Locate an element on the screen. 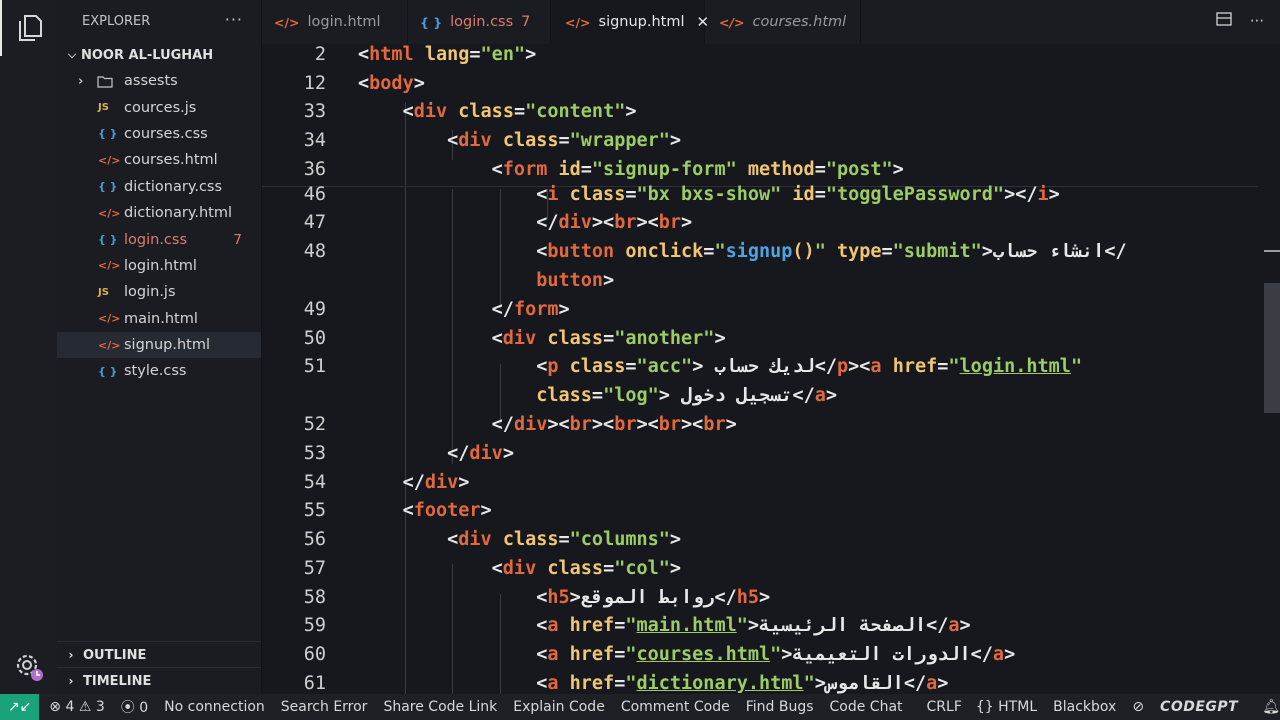 The width and height of the screenshot is (1280, 720). file-dictionary-css: { } dictionary.css is located at coordinates (159, 187).